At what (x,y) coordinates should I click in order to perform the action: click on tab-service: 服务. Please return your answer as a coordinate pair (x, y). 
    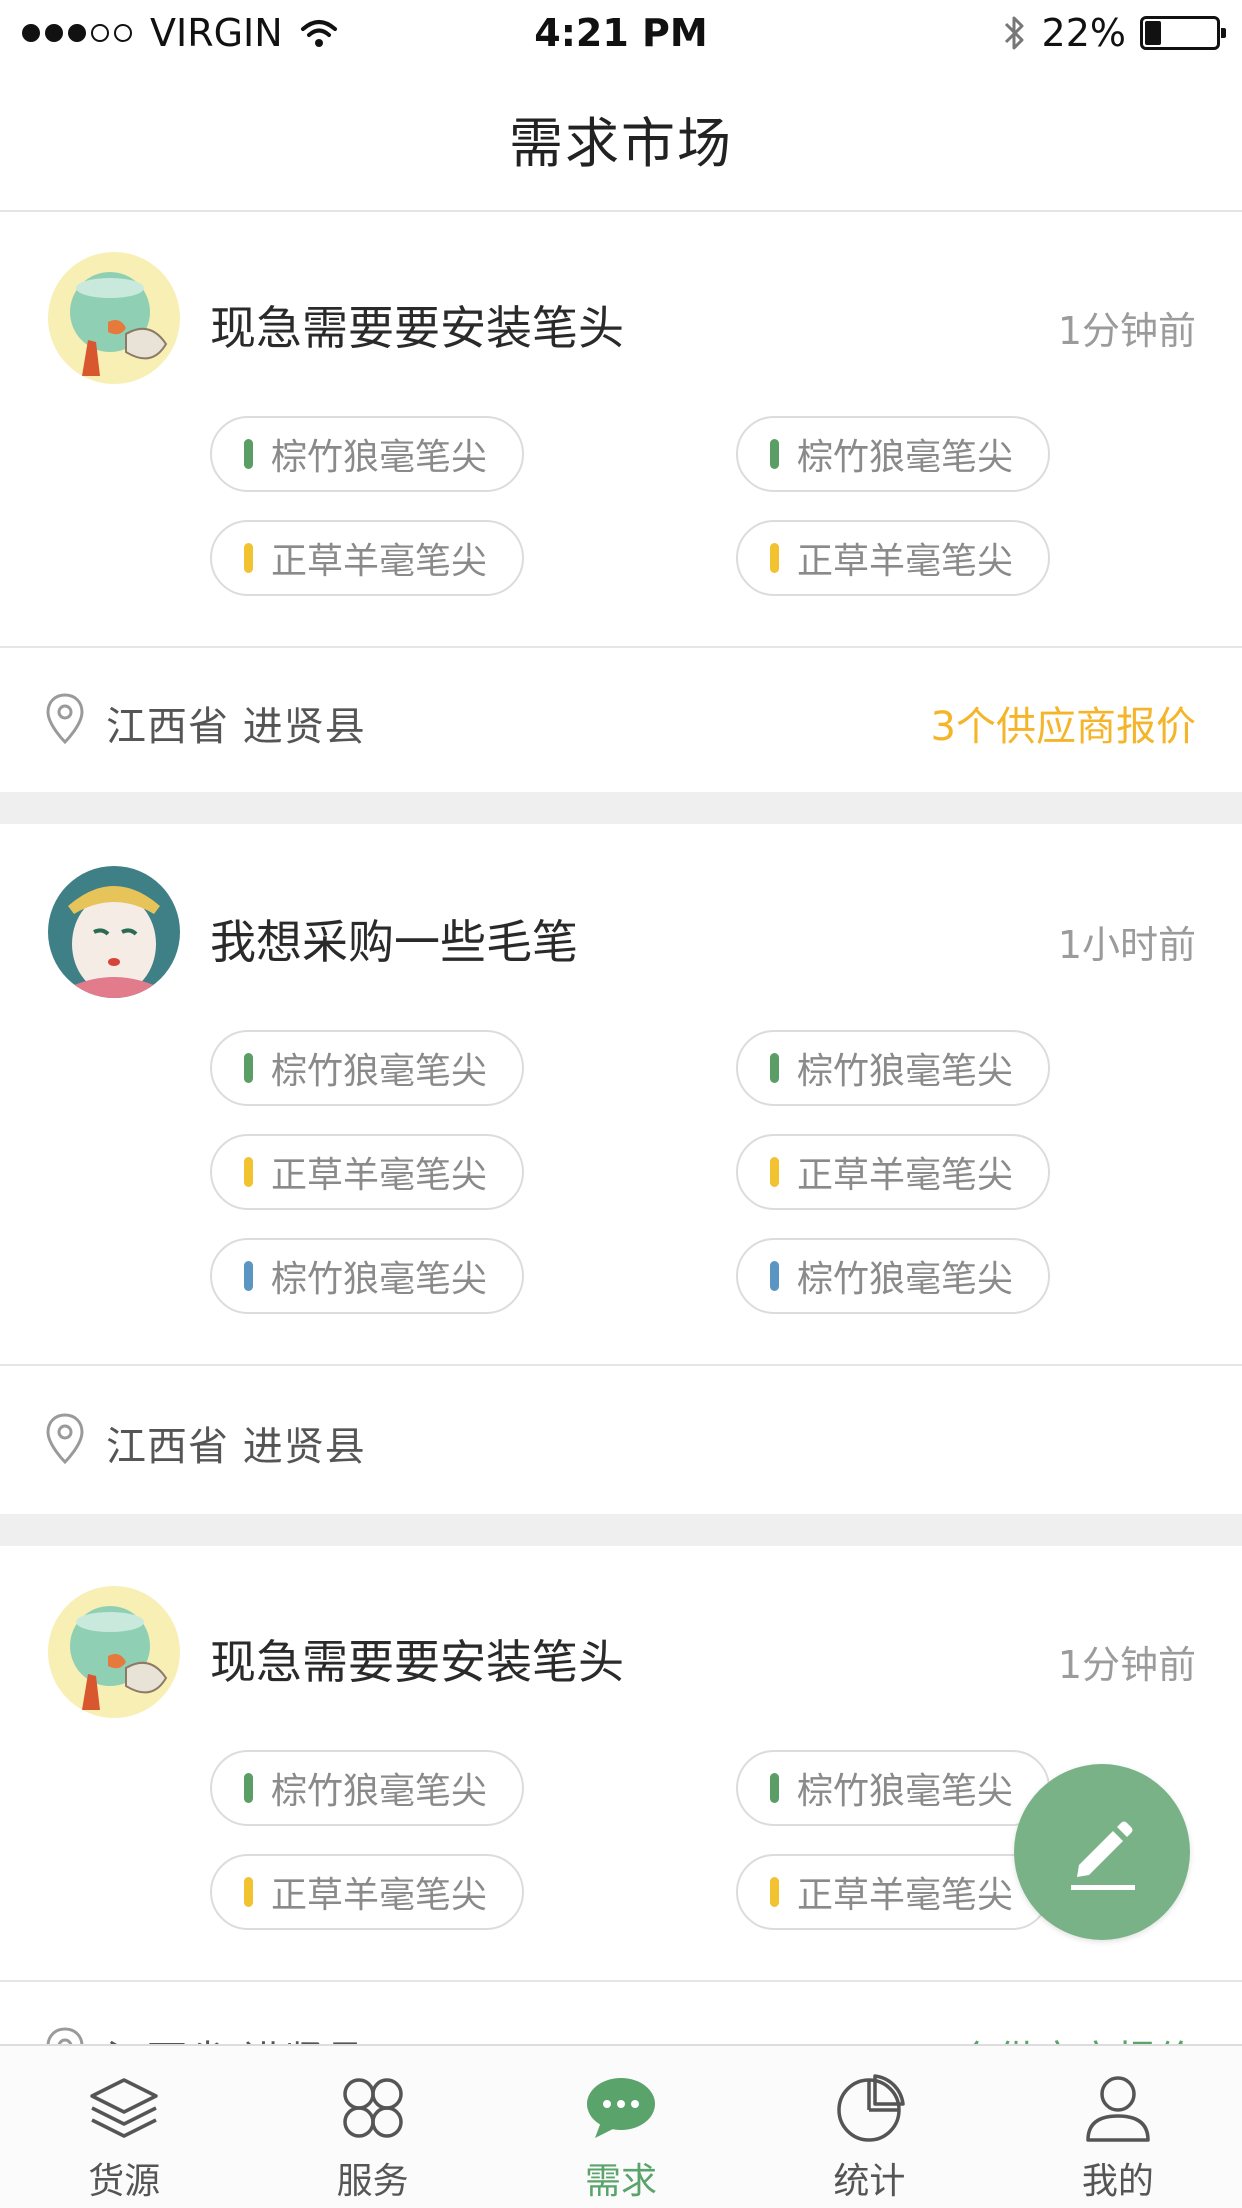
    Looking at the image, I should click on (372, 2127).